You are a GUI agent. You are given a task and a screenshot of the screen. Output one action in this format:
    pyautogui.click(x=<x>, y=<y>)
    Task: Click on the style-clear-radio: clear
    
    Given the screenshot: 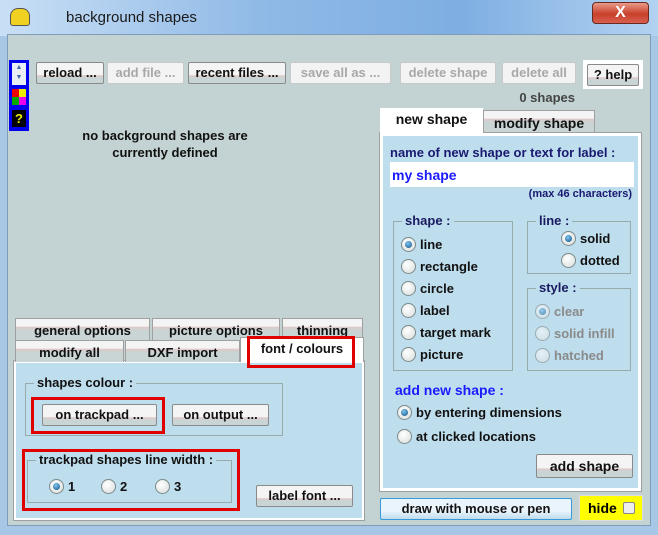 What is the action you would take?
    pyautogui.click(x=559, y=311)
    